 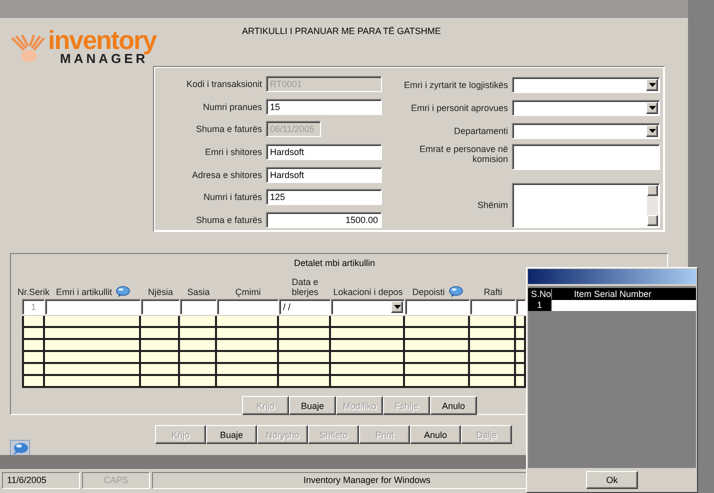 I want to click on column-header: Rafti, so click(x=493, y=292).